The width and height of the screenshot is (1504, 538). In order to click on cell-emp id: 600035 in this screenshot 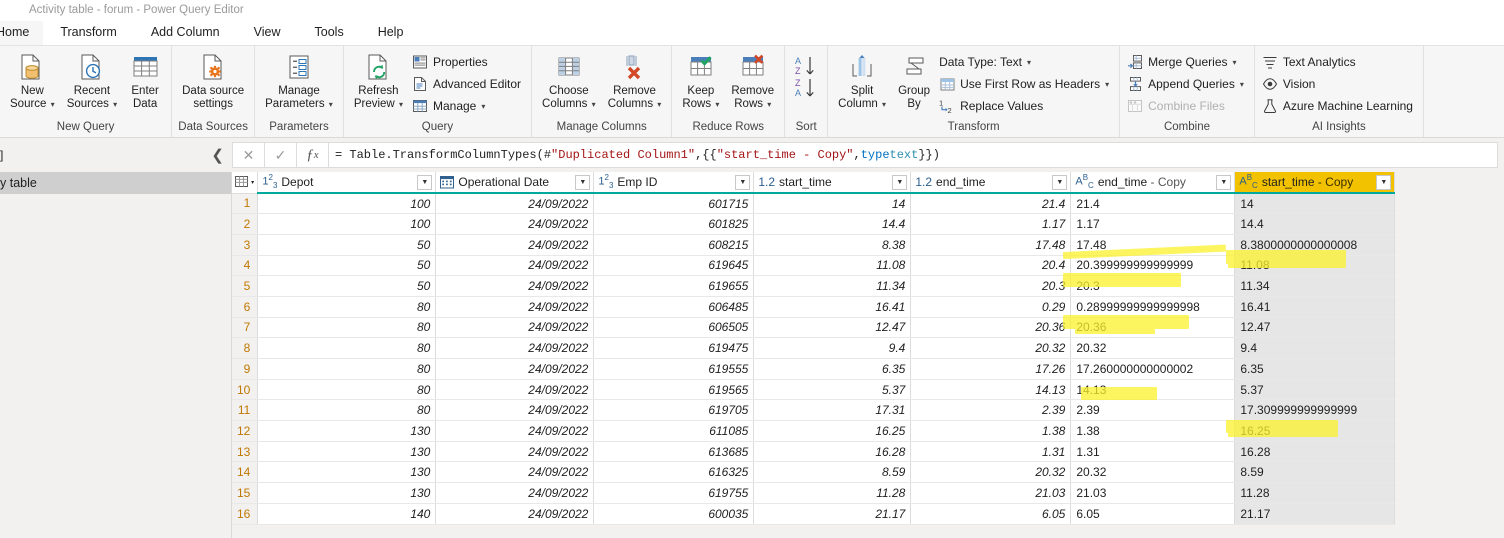, I will do `click(674, 514)`.